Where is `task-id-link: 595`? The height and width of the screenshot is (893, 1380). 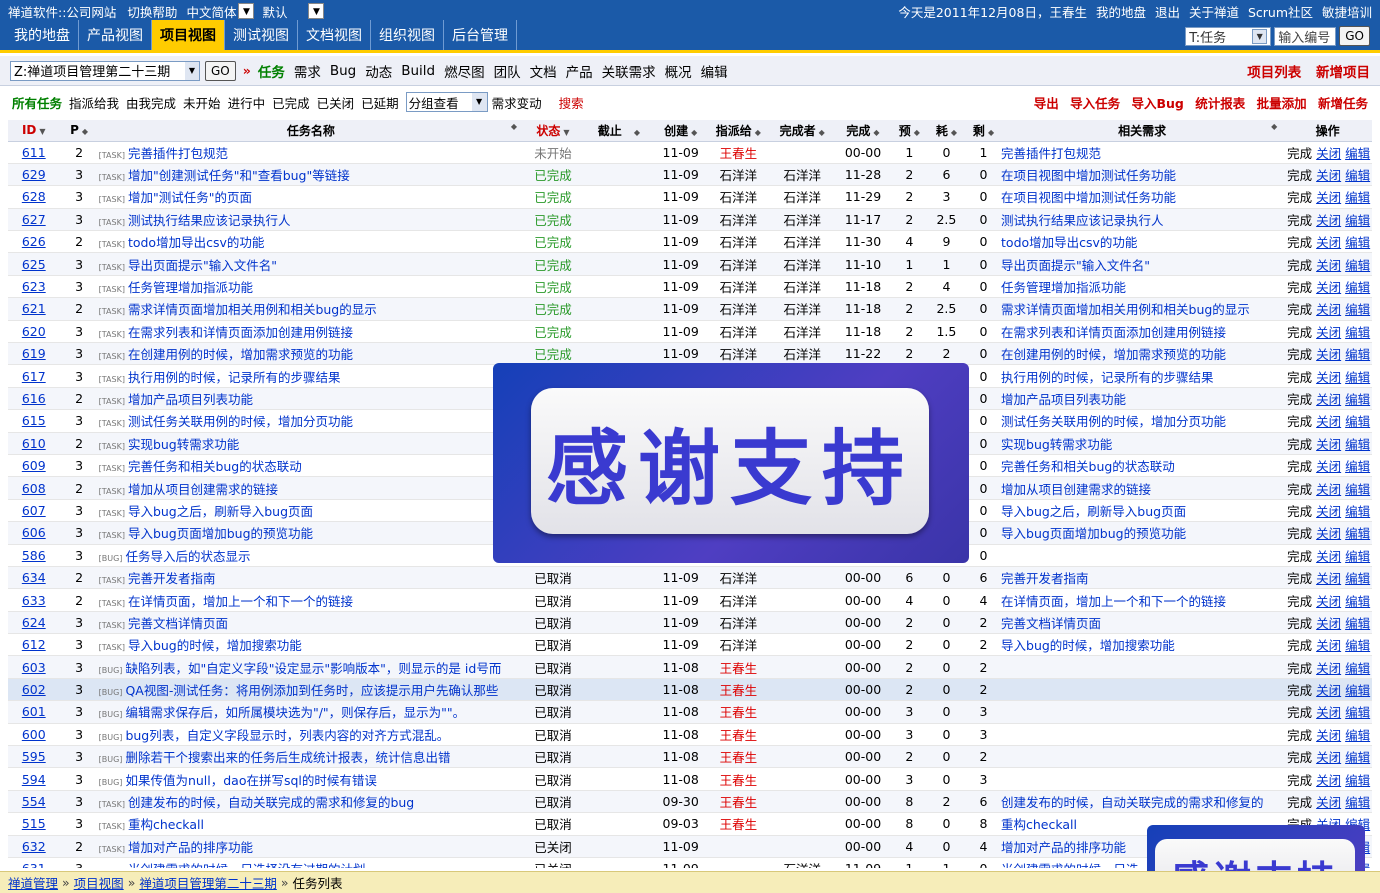
task-id-link: 595 is located at coordinates (34, 756).